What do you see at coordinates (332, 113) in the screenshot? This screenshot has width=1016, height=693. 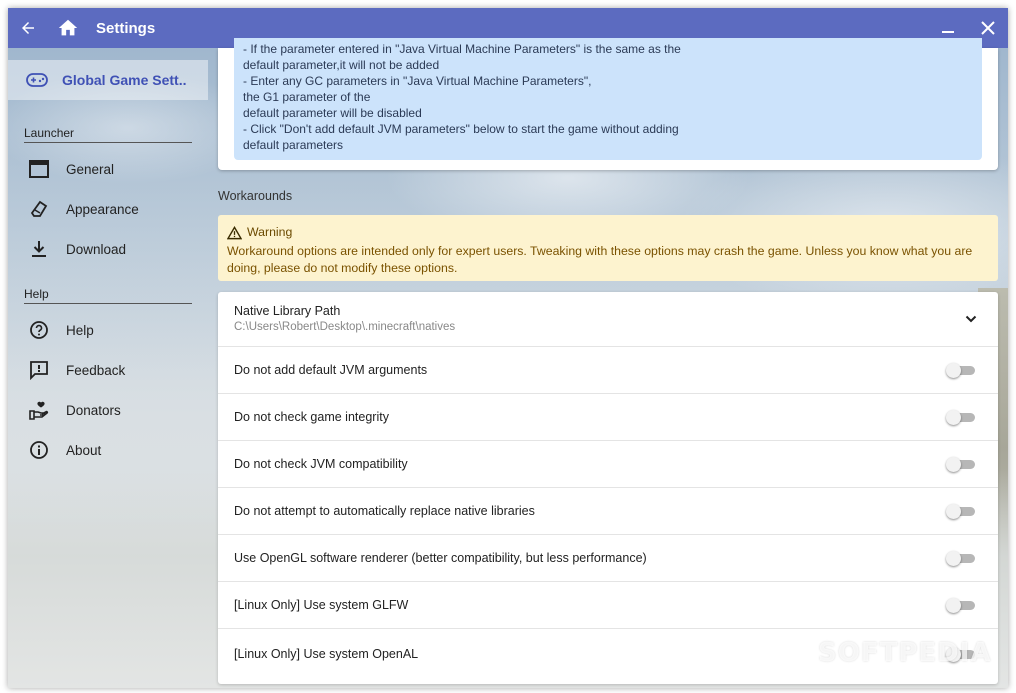 I see `info-line: default parameter will be disabled` at bounding box center [332, 113].